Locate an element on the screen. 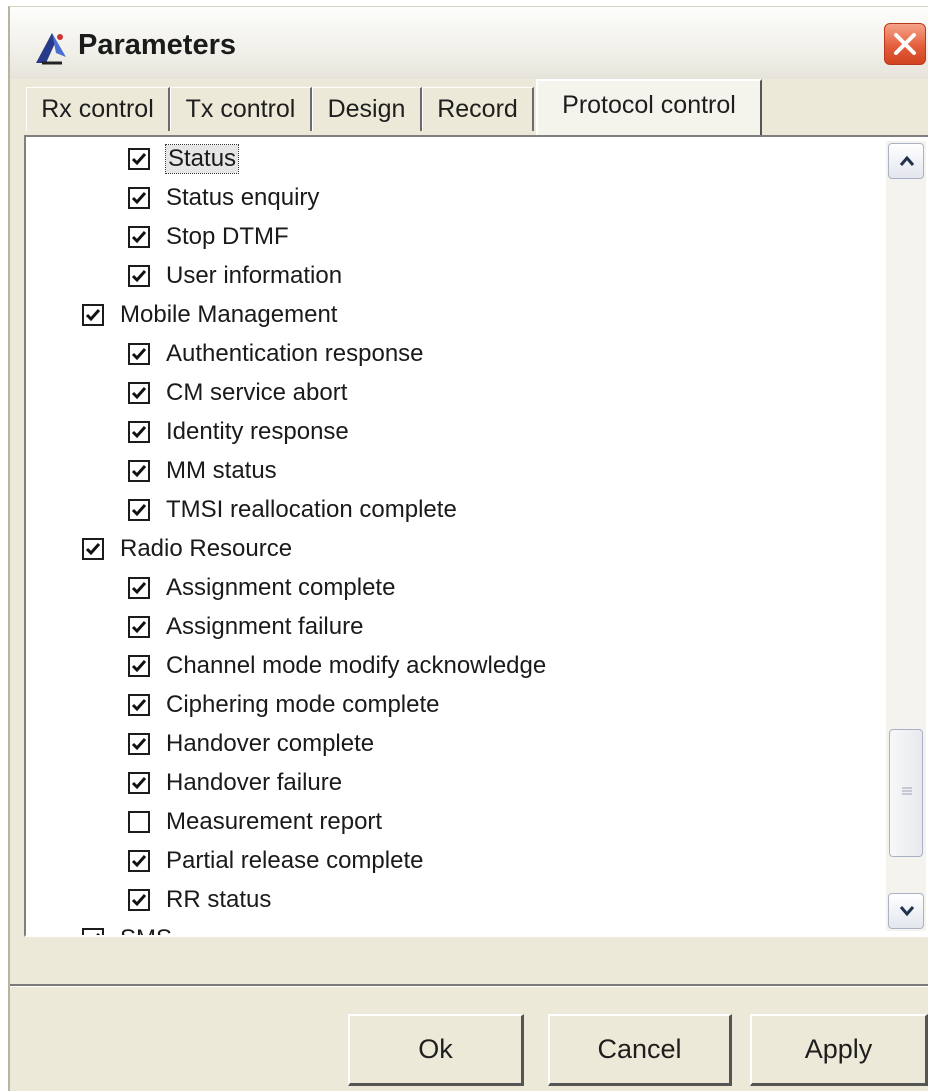  tree-leaf-item: Authentication response is located at coordinates (276, 354).